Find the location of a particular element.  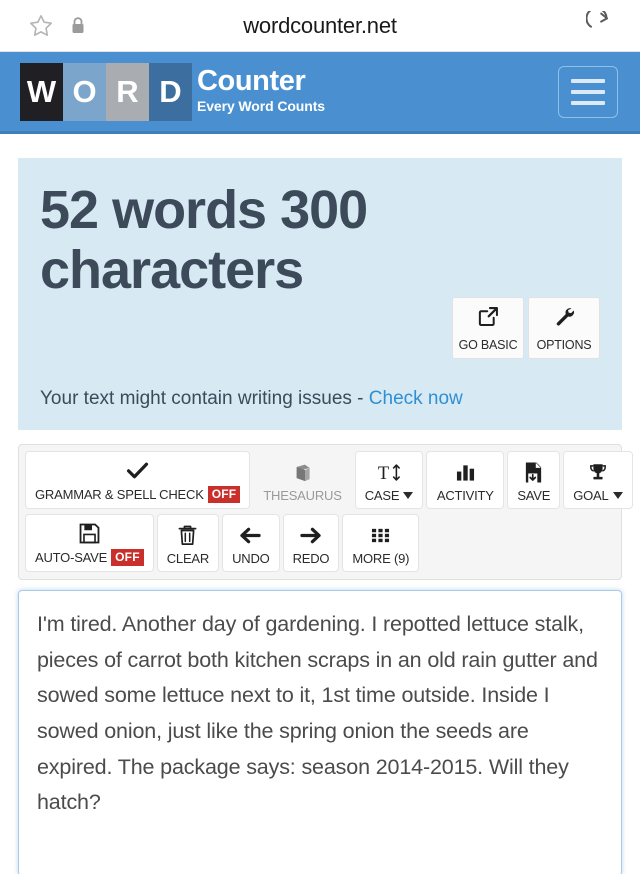

more-button: MORE (9) is located at coordinates (381, 543).